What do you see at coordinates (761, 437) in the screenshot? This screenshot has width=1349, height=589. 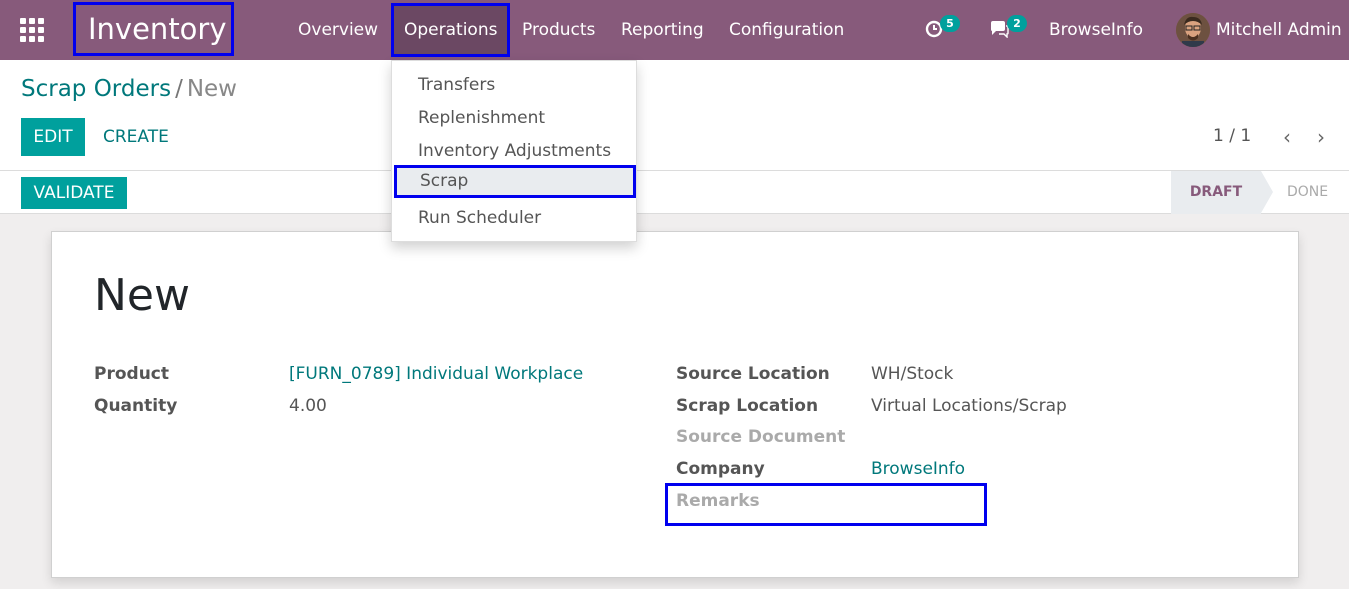 I see `source-document-label: Source Document` at bounding box center [761, 437].